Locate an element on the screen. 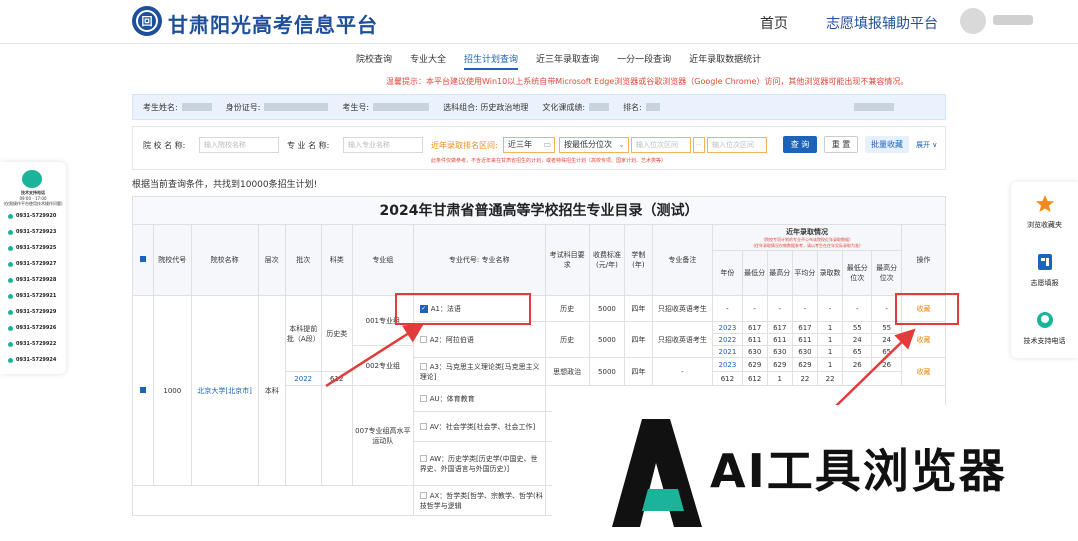 The image size is (1078, 541). support-shortcut: 技术支持电话 is located at coordinates (1044, 328).